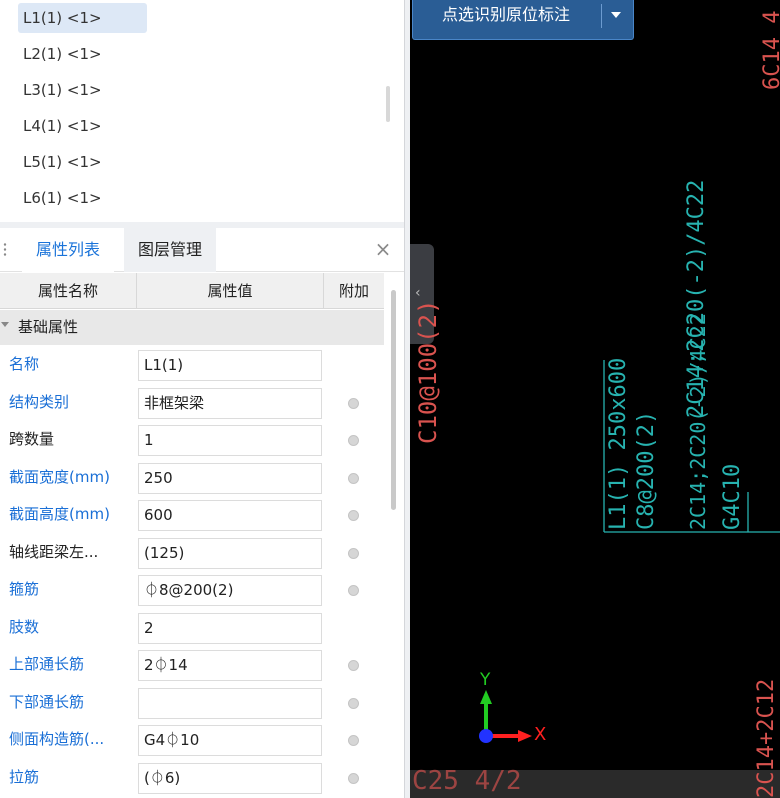  Describe the element at coordinates (230, 440) in the screenshot. I see `property-value-field: 1` at that location.